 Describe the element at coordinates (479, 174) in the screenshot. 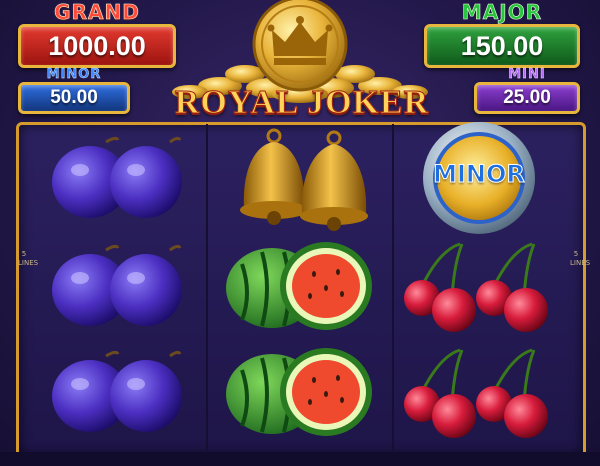

I see `minor-coin-label: MINOR` at that location.